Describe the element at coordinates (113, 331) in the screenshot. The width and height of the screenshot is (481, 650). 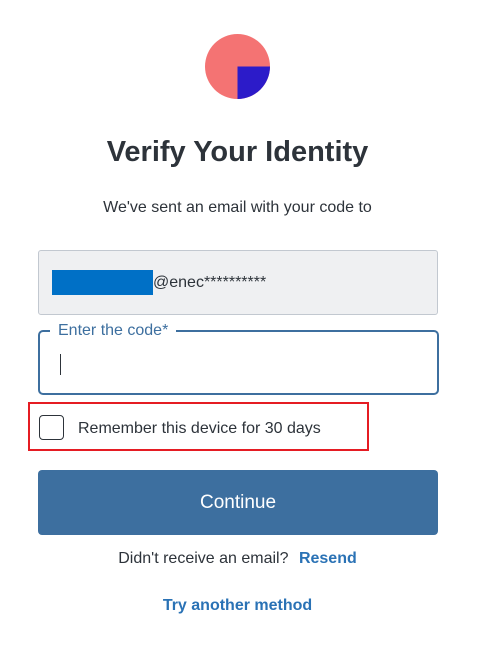
I see `code-input-label: Enter the code*` at that location.